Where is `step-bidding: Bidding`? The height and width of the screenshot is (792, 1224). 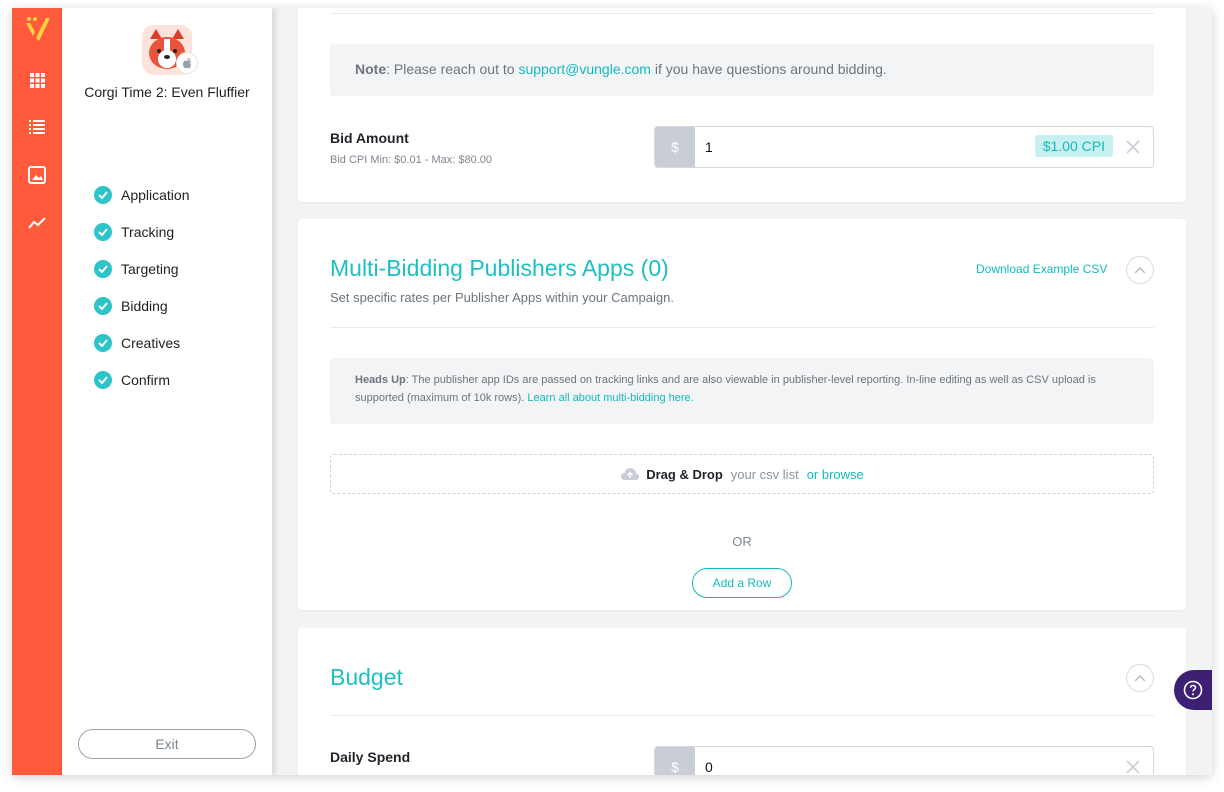
step-bidding: Bidding is located at coordinates (142, 305).